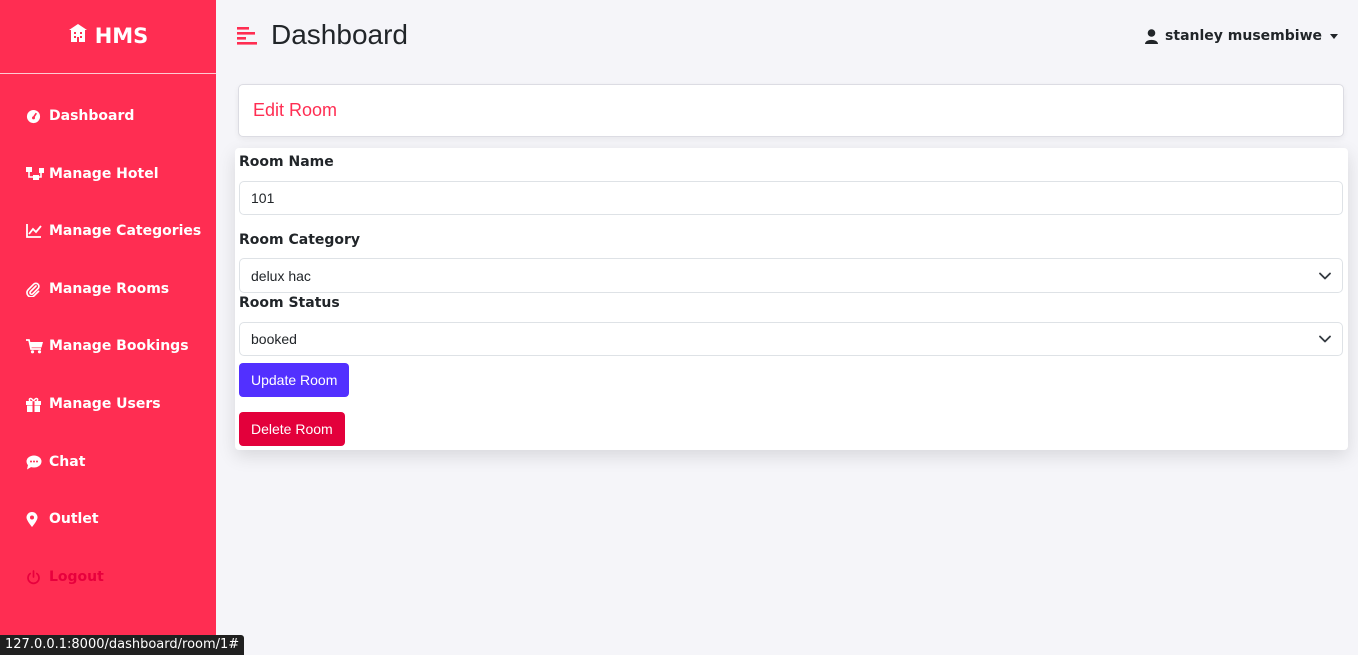  Describe the element at coordinates (247, 38) in the screenshot. I see `menu-toggle-icon` at that location.